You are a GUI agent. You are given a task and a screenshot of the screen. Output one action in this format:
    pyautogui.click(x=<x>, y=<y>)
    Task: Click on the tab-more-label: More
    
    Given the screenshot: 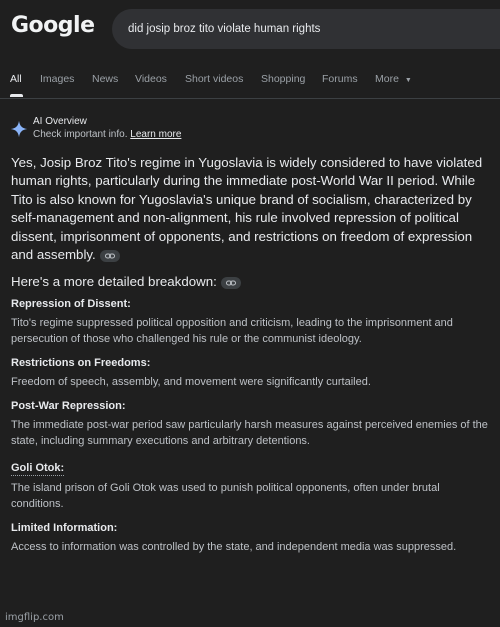 What is the action you would take?
    pyautogui.click(x=387, y=79)
    